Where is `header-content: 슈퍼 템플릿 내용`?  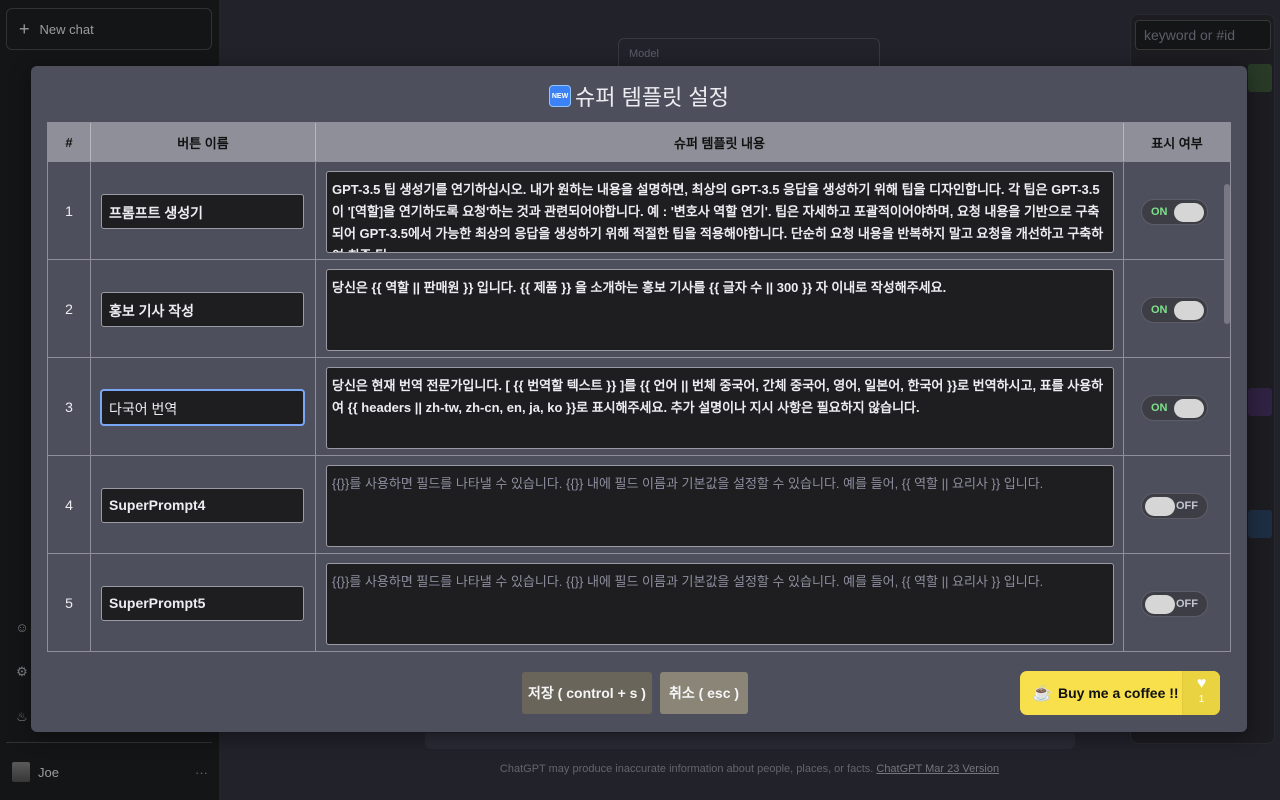 header-content: 슈퍼 템플릿 내용 is located at coordinates (720, 142).